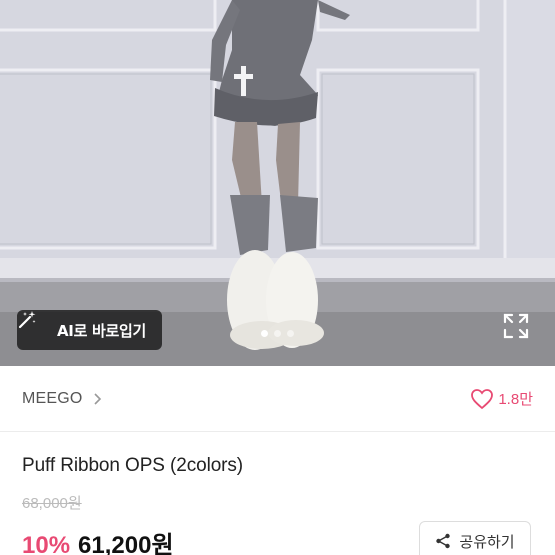 This screenshot has height=555, width=555. I want to click on share-icon, so click(443, 541).